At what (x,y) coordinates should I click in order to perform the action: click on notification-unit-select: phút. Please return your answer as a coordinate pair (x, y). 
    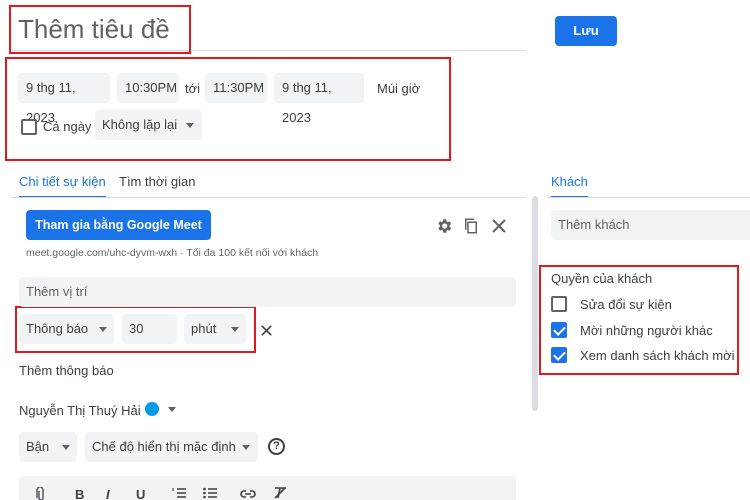
    Looking at the image, I should click on (215, 329).